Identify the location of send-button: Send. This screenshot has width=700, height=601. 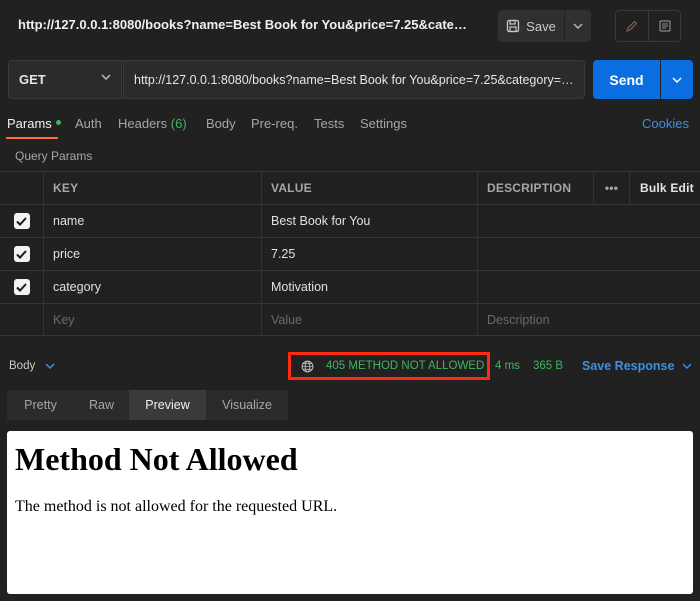
(626, 79).